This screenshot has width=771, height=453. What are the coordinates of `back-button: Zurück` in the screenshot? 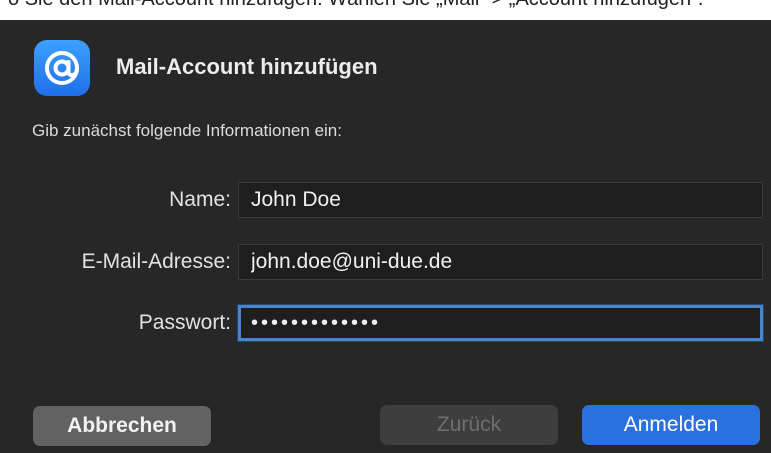 It's located at (469, 425).